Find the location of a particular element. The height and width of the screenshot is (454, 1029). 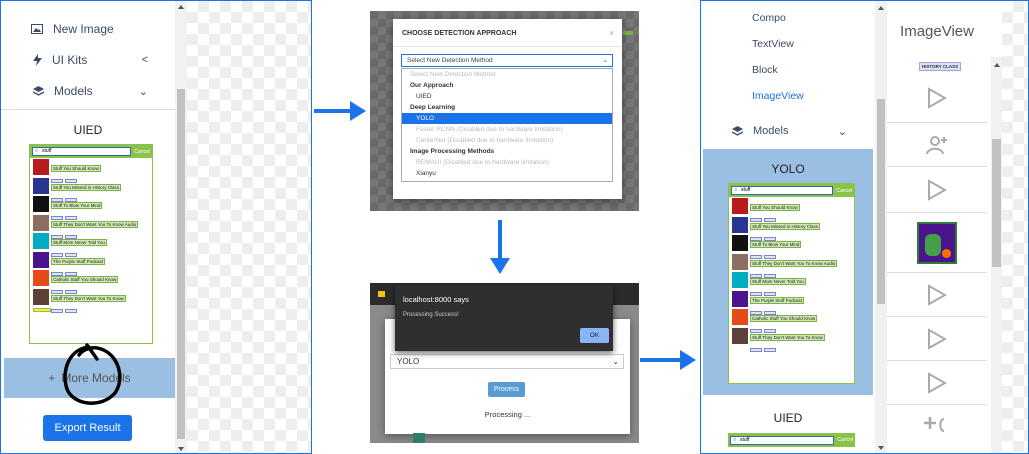

dropdown-option: UIED is located at coordinates (507, 96).